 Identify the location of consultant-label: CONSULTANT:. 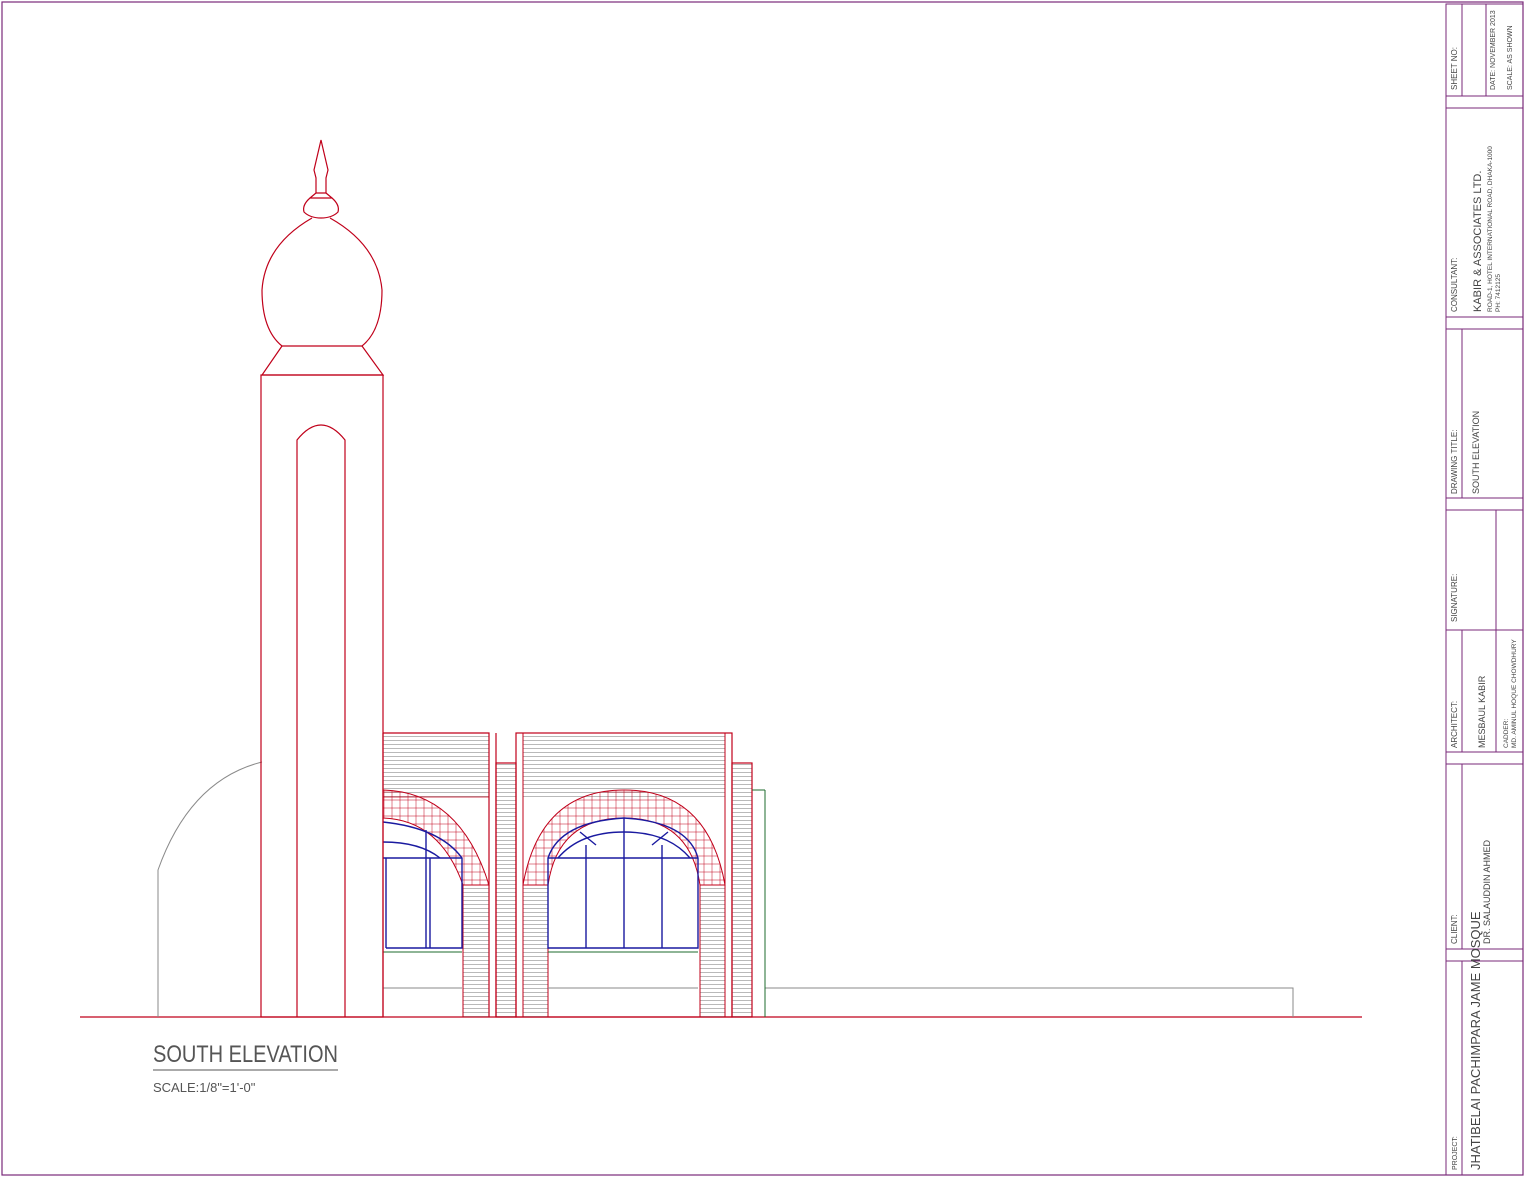
(1454, 285).